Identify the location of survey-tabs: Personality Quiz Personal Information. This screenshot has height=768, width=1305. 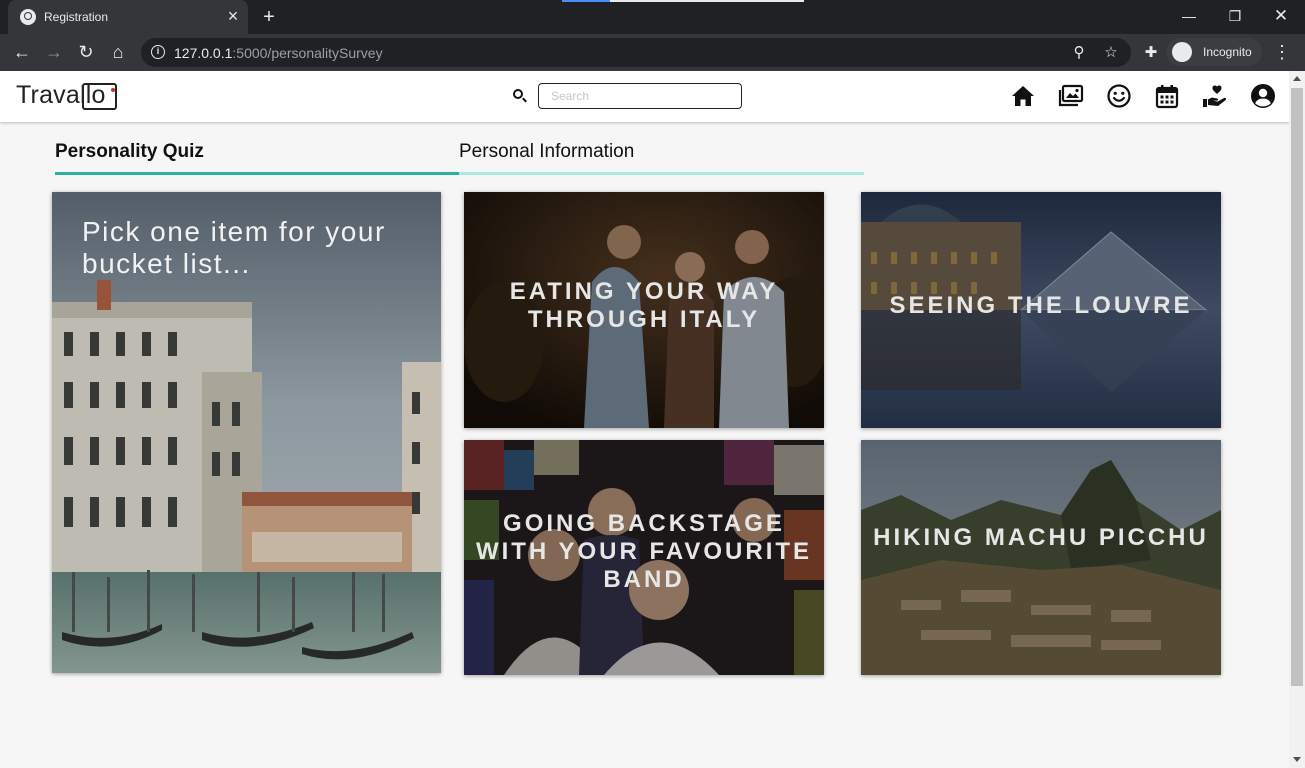
(459, 158).